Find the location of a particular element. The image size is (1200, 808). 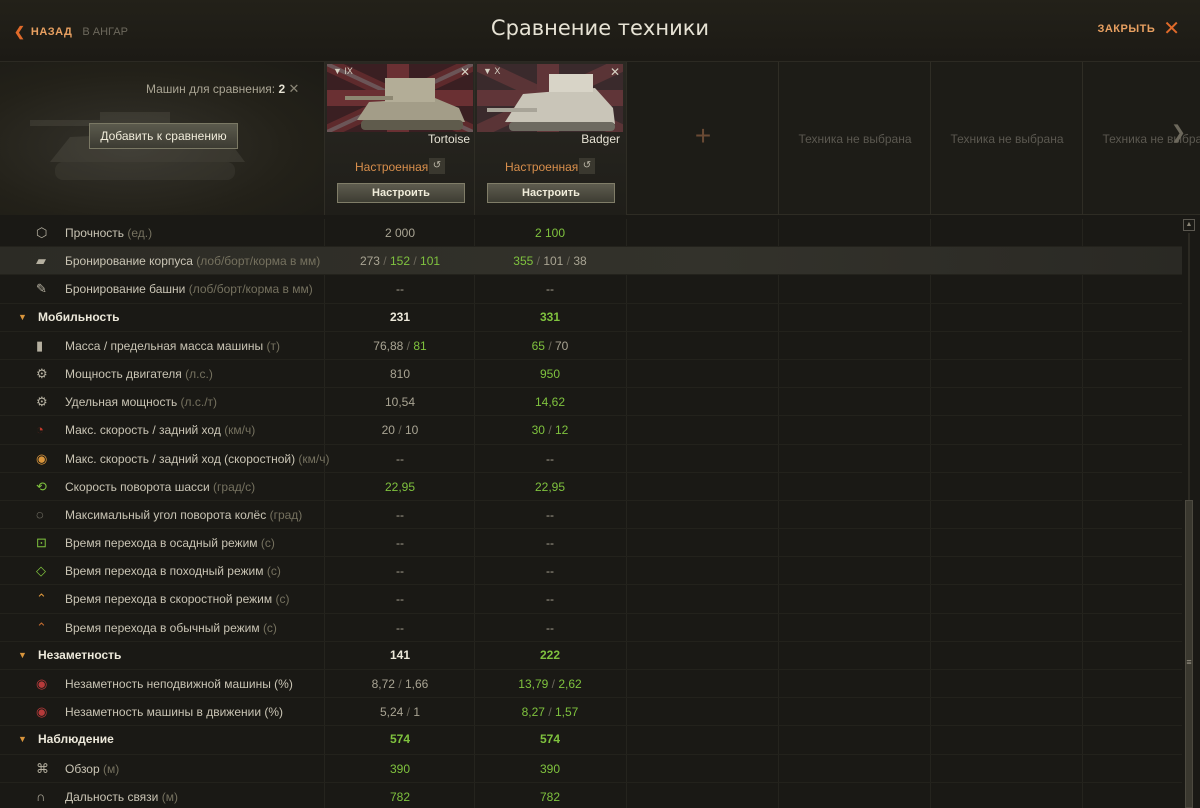

value-text: 331 is located at coordinates (550, 316).